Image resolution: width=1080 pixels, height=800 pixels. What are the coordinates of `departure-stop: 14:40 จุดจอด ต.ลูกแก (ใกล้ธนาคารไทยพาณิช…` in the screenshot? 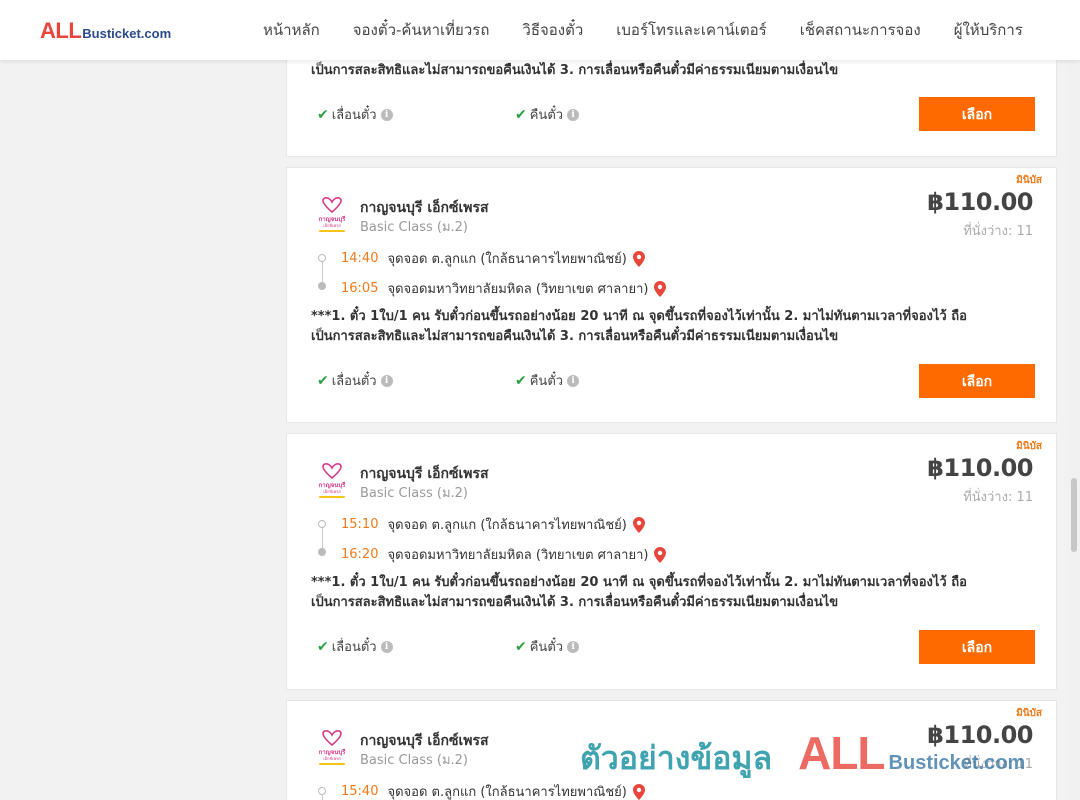 It's located at (493, 258).